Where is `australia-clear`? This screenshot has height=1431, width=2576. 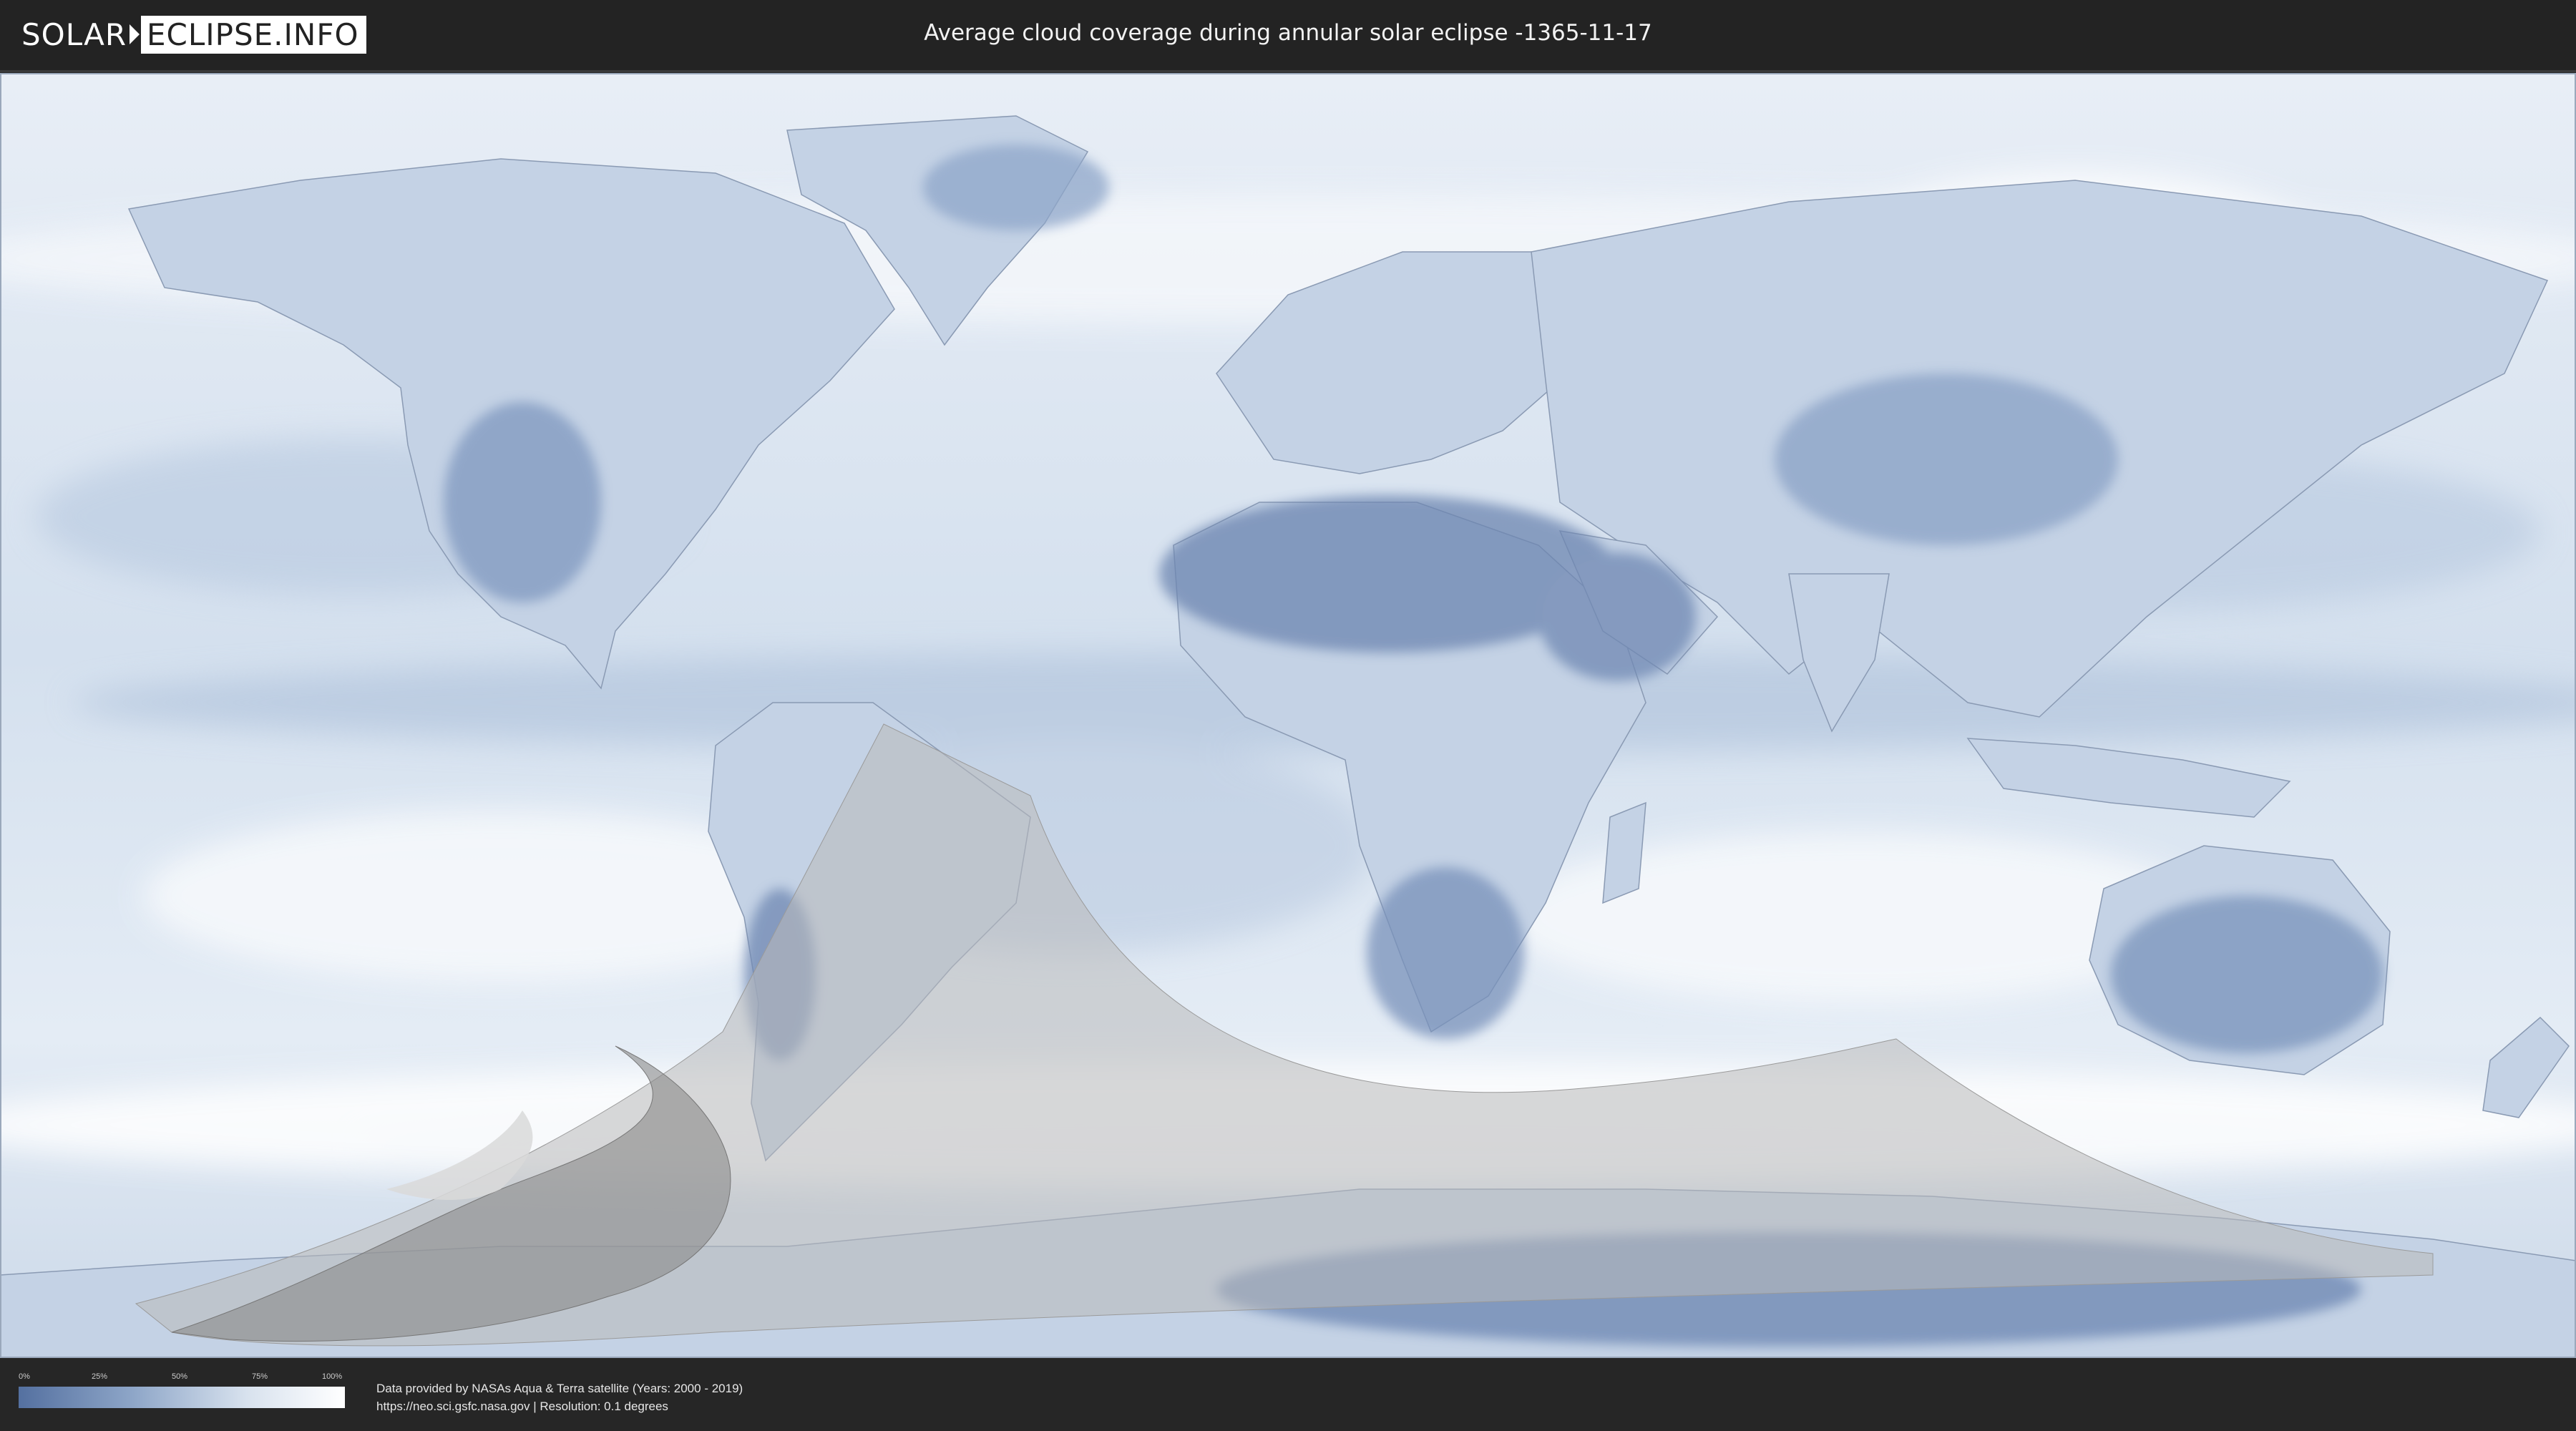 australia-clear is located at coordinates (2247, 974).